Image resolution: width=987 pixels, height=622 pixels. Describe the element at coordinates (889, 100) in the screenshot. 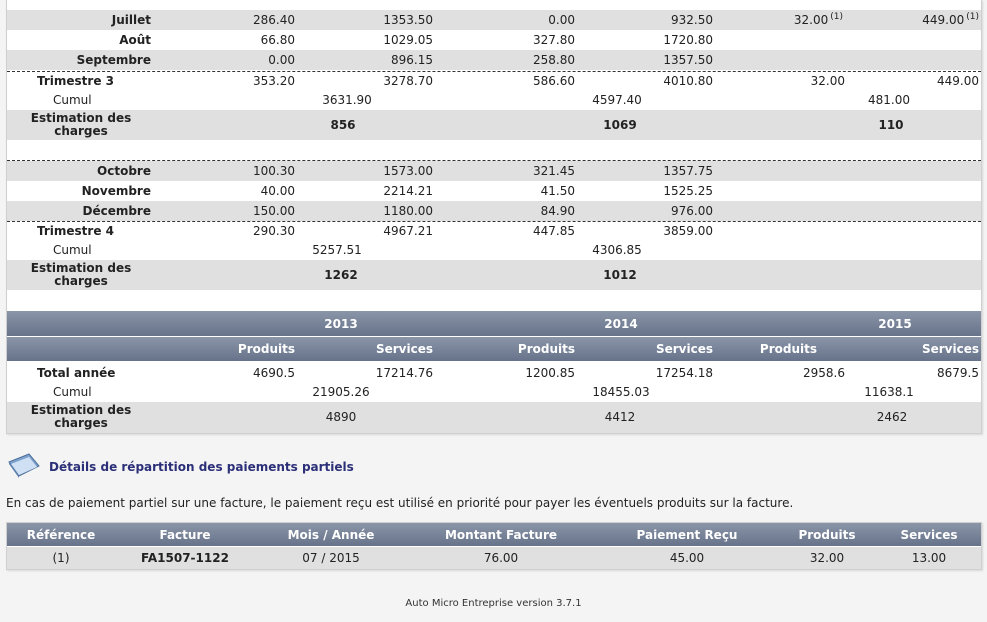

I see `cell: 481.00` at that location.